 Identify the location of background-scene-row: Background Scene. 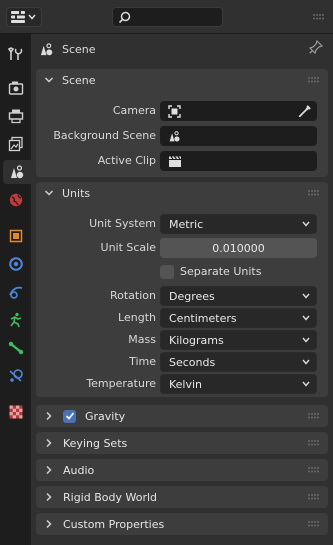
(182, 136).